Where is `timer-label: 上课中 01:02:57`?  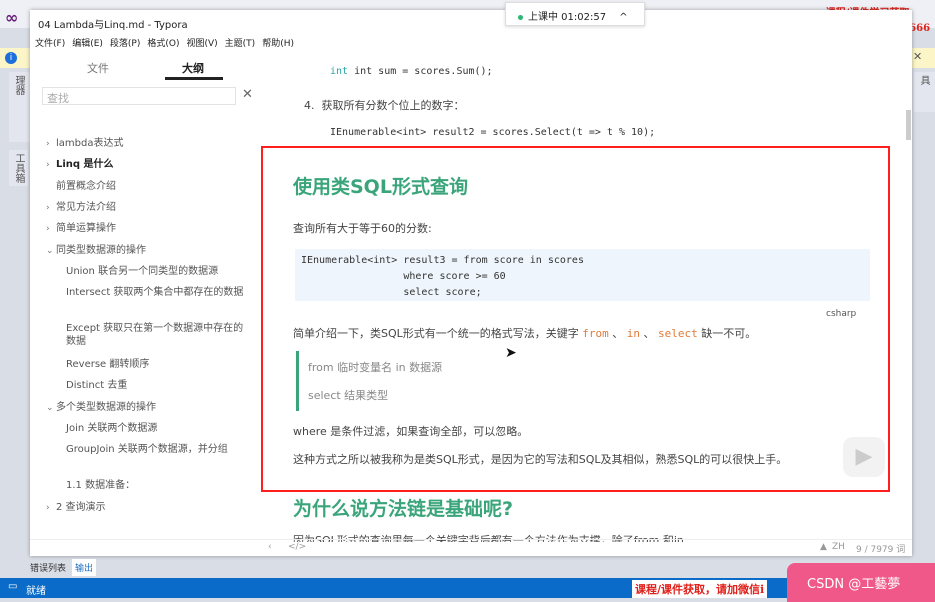 timer-label: 上课中 01:02:57 is located at coordinates (567, 17).